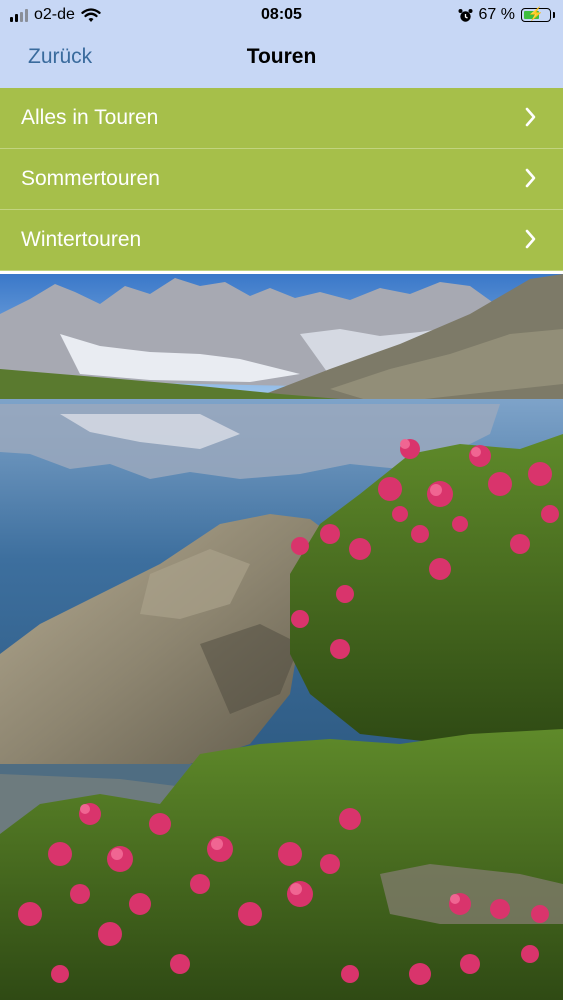 The height and width of the screenshot is (1000, 563). What do you see at coordinates (81, 239) in the screenshot?
I see `menu-item-label: Wintertouren` at bounding box center [81, 239].